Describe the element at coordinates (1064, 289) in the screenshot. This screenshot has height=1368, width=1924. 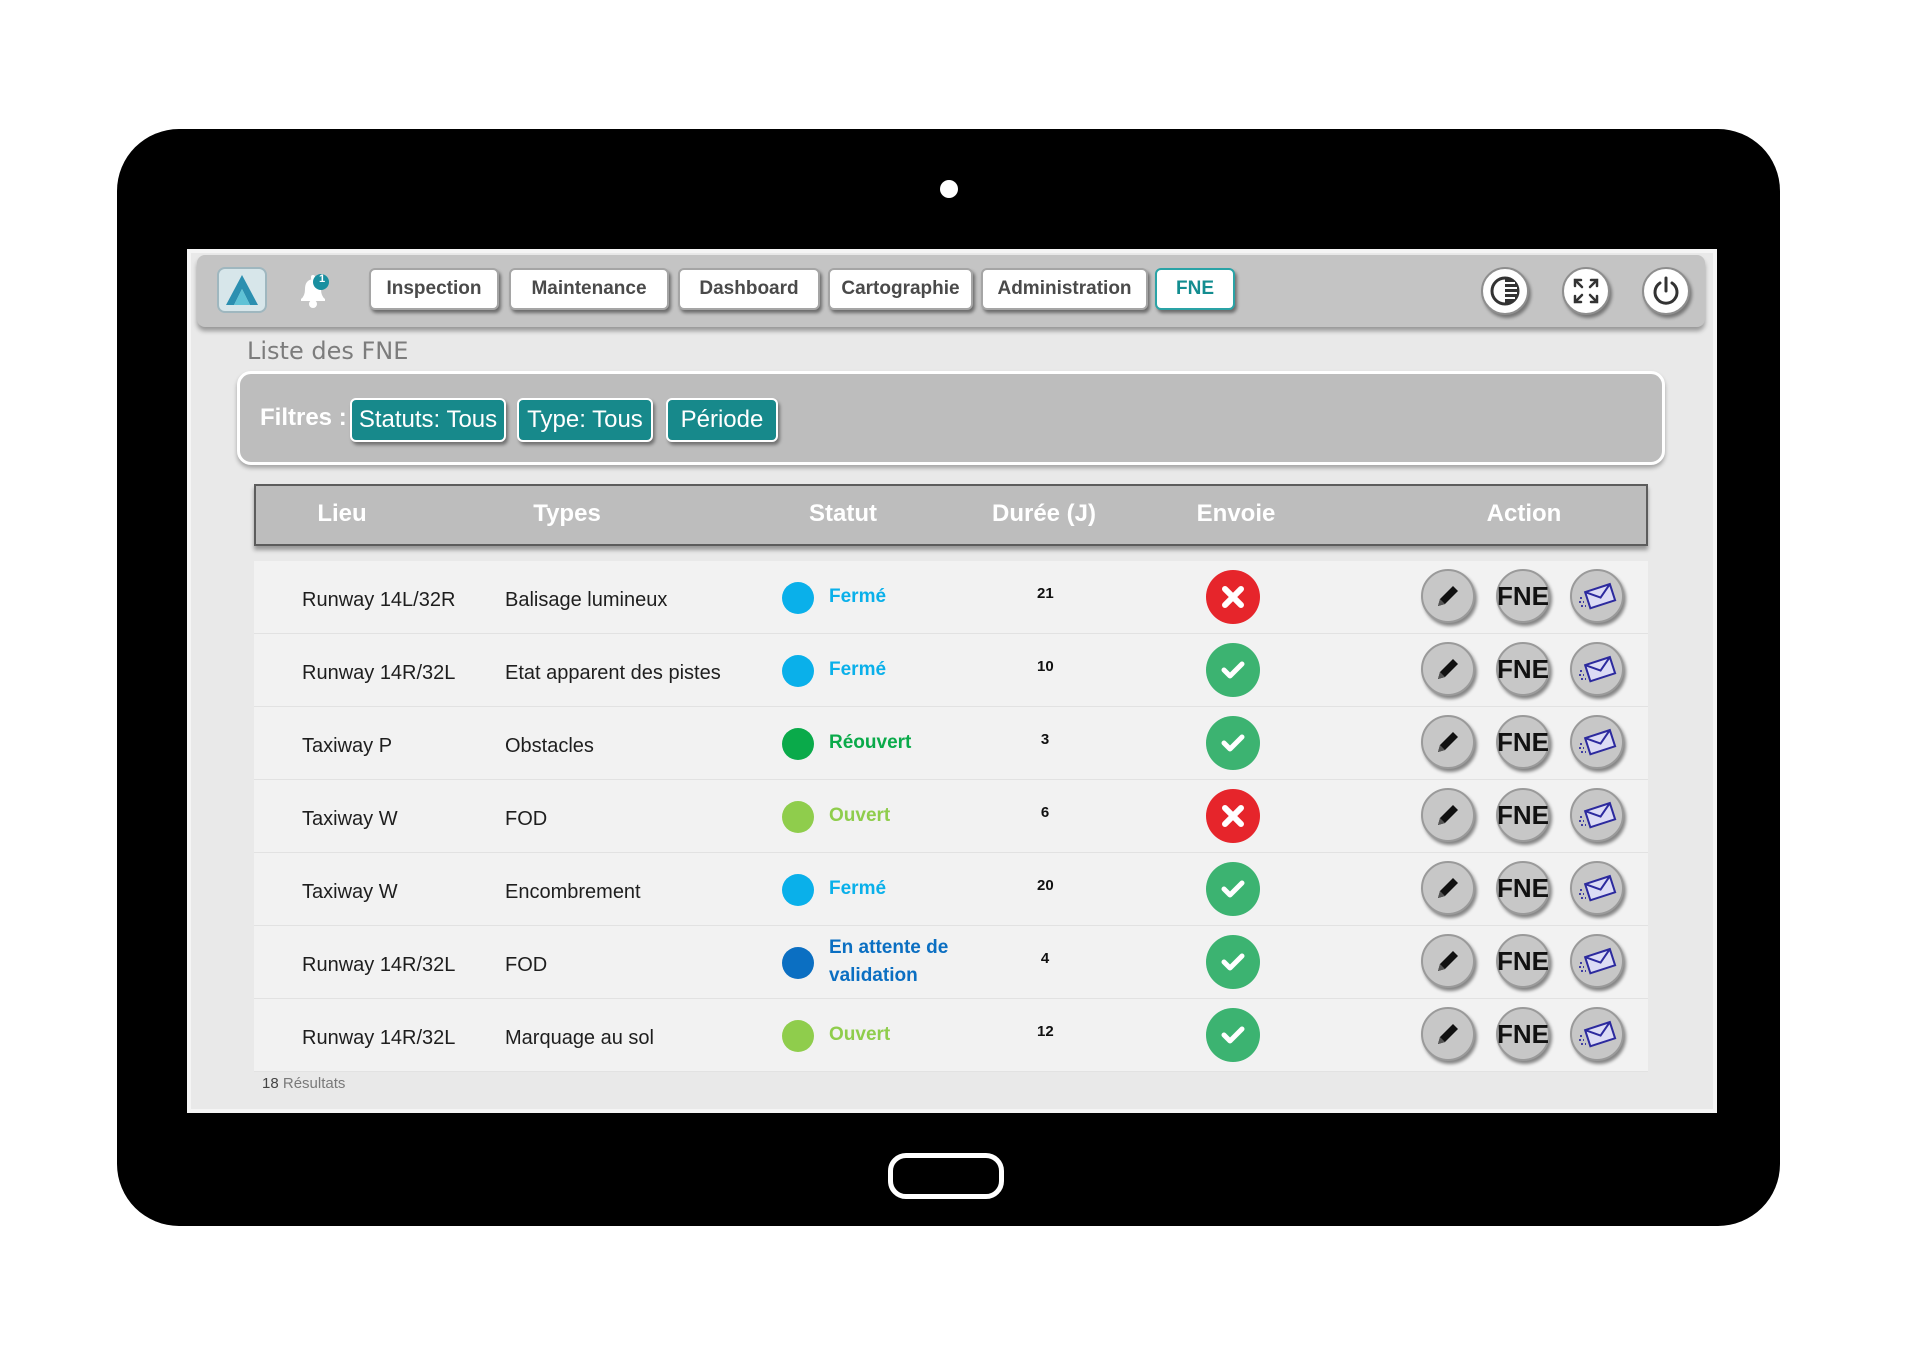
I see `tab-administration: Administration` at that location.